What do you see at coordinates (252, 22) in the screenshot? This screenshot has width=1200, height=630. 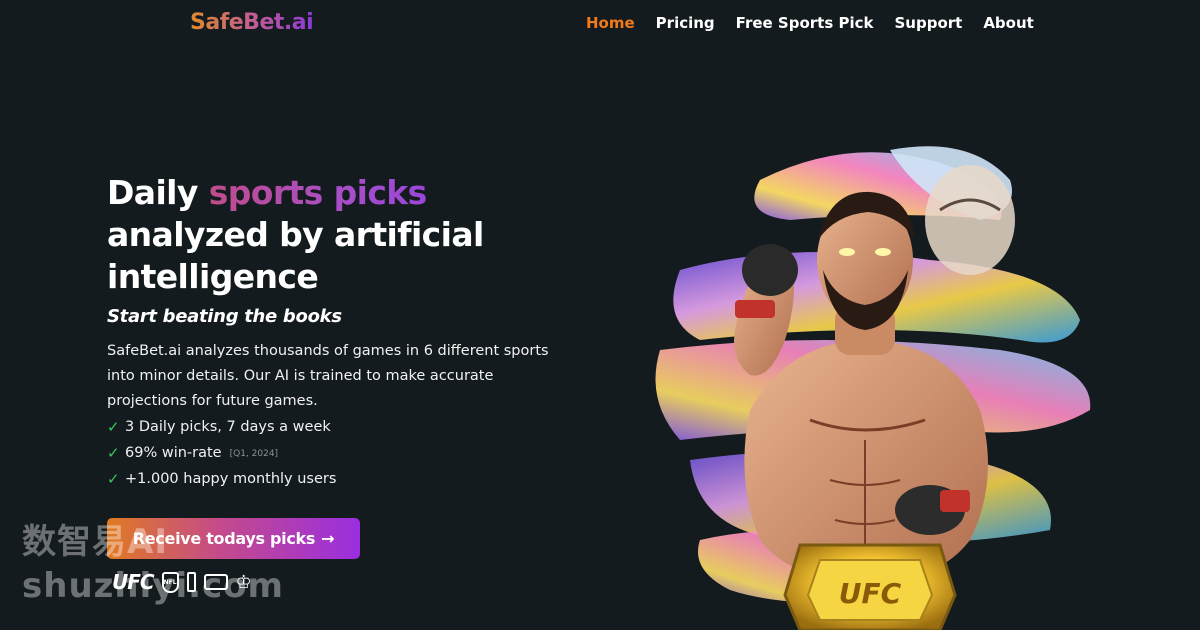 I see `brand-logo: SafeBet.ai` at bounding box center [252, 22].